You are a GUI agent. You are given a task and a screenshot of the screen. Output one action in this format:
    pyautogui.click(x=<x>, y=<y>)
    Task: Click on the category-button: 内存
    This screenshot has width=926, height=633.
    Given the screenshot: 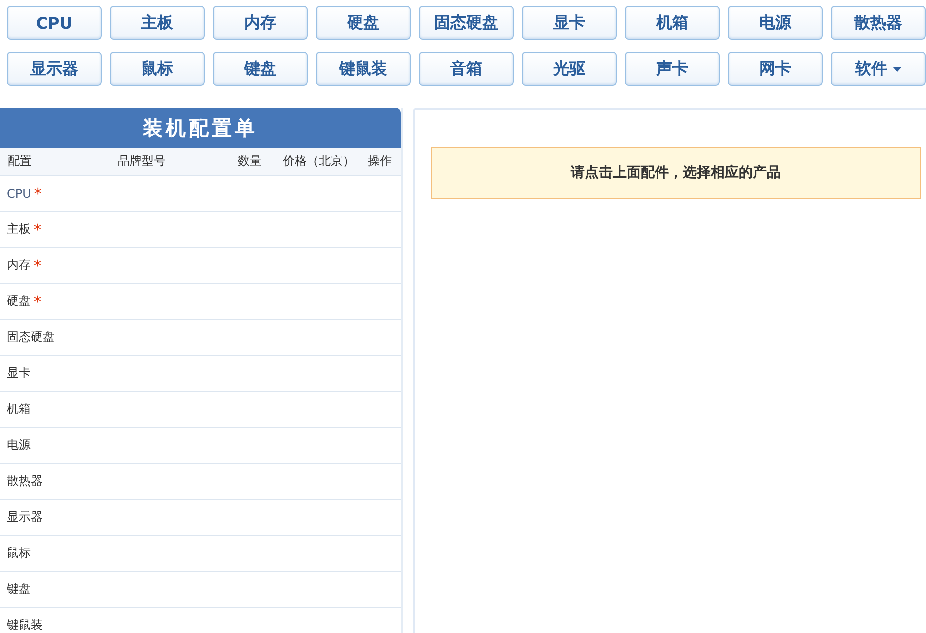 What is the action you would take?
    pyautogui.click(x=260, y=23)
    